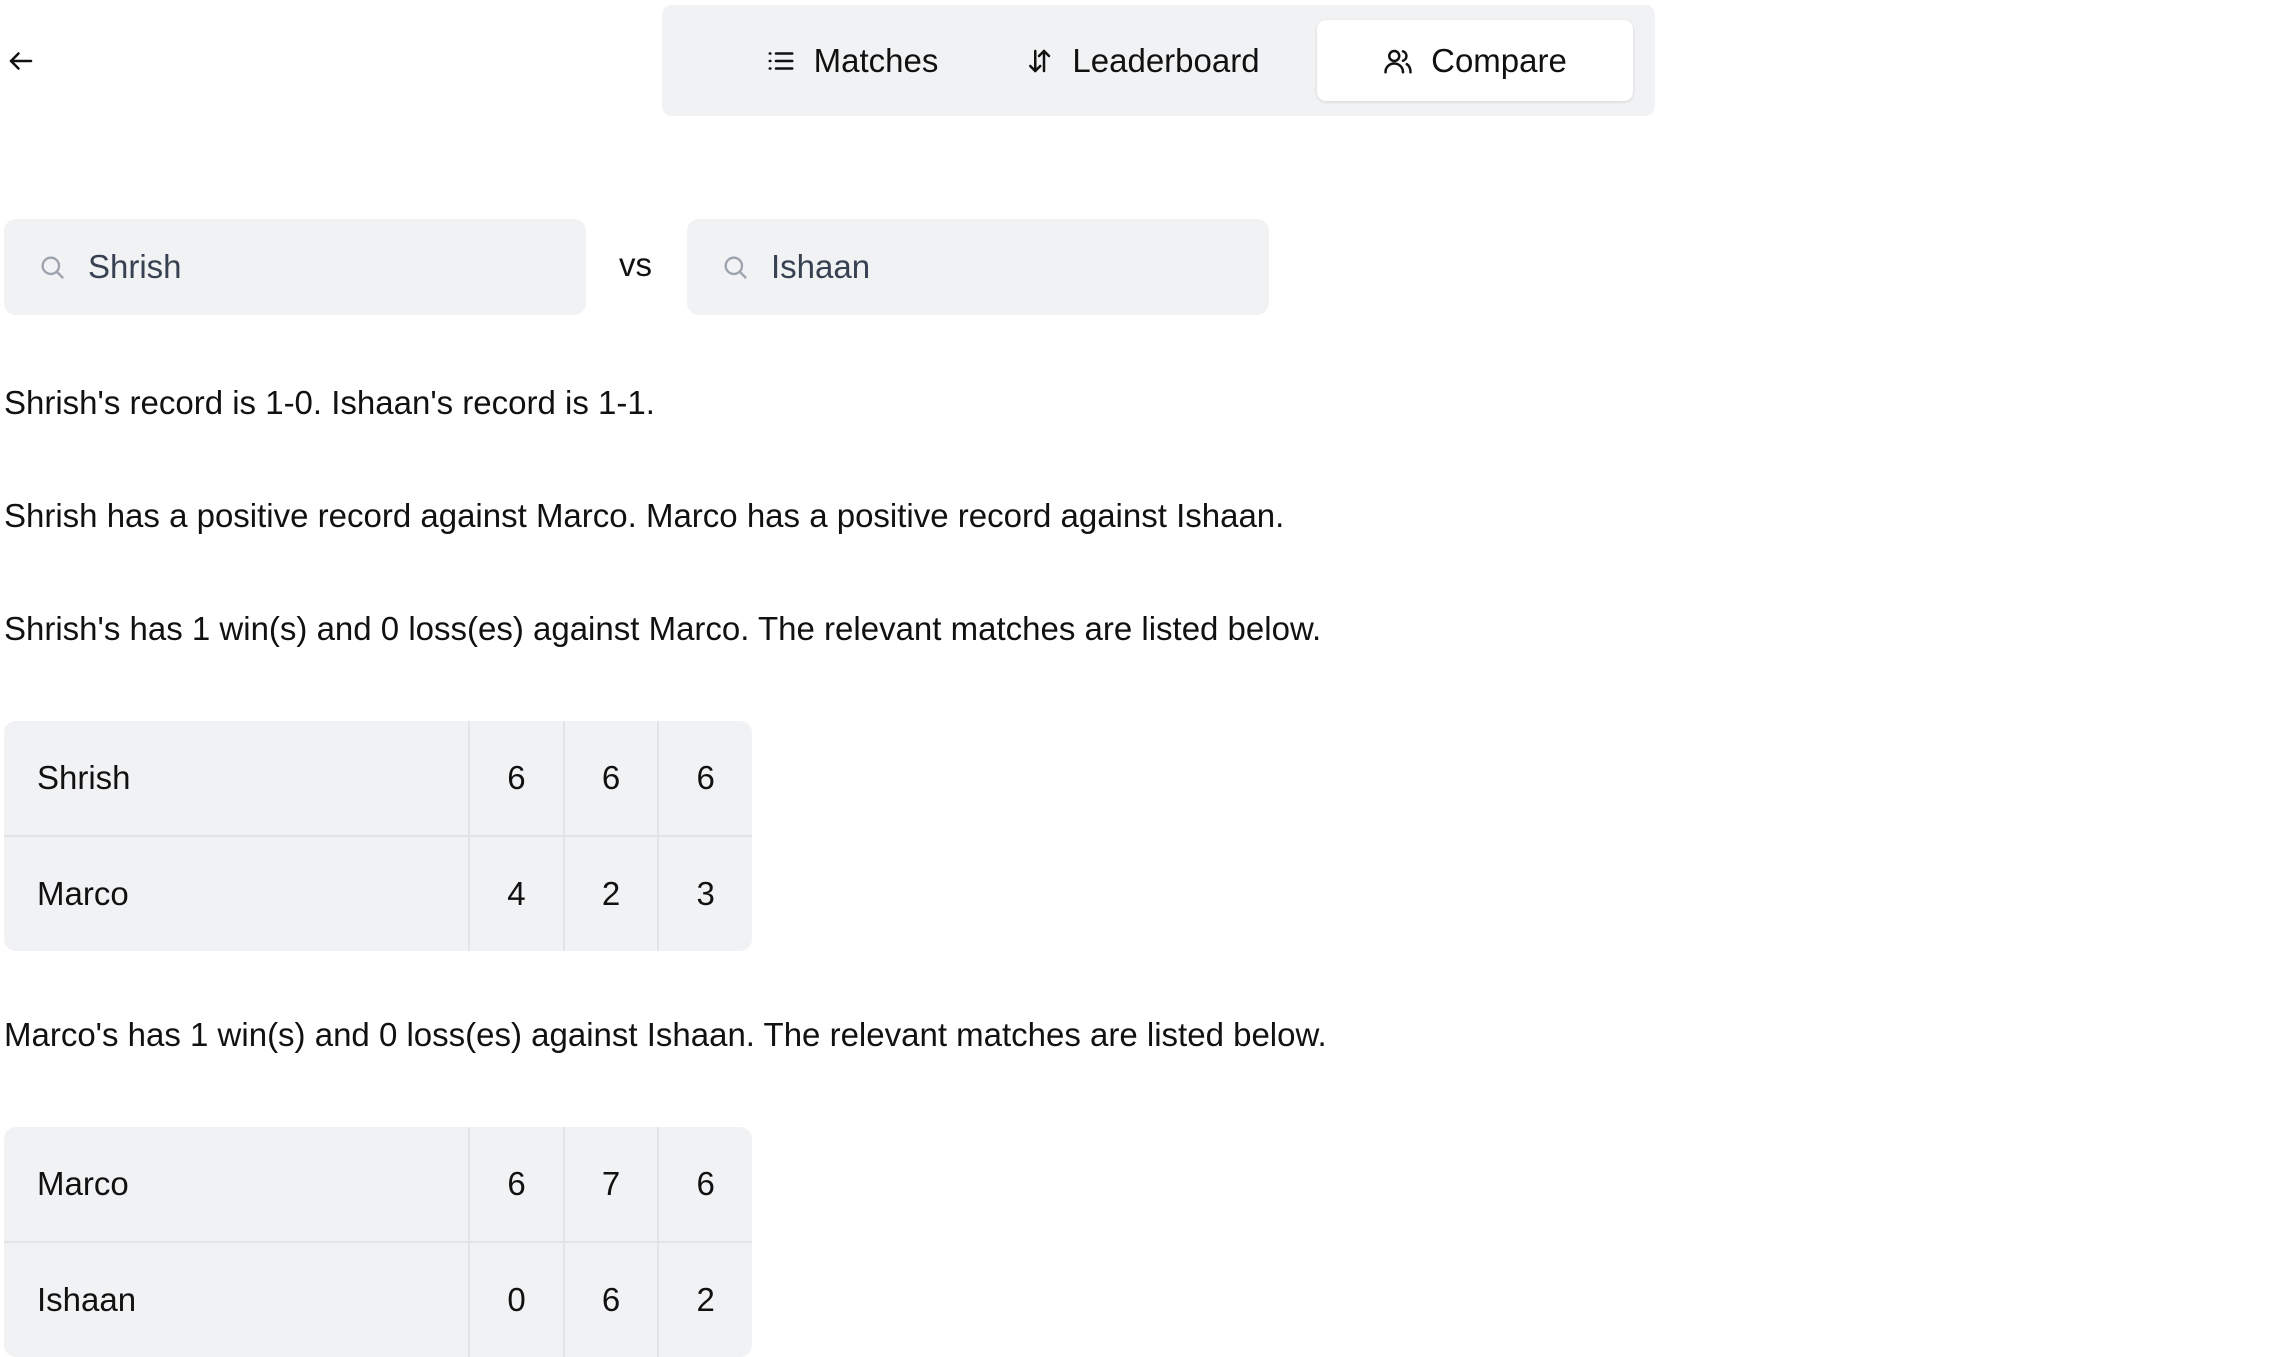  I want to click on match-table-1: Shrish 6 6 6 Marco 4 2 3, so click(378, 836).